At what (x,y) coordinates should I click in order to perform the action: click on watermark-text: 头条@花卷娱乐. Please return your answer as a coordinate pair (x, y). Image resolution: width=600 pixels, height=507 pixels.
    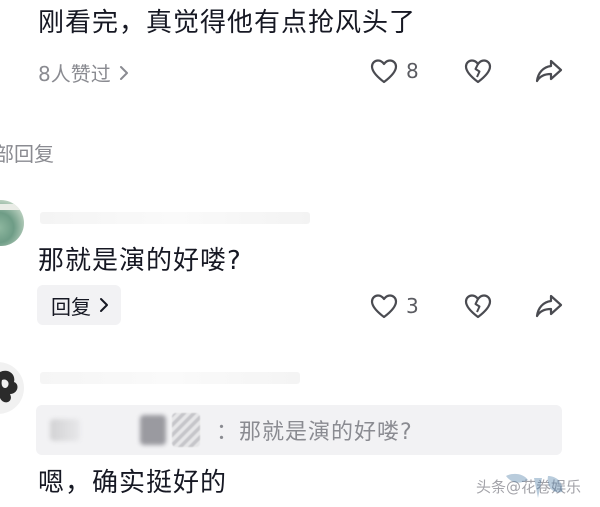
    Looking at the image, I should click on (529, 487).